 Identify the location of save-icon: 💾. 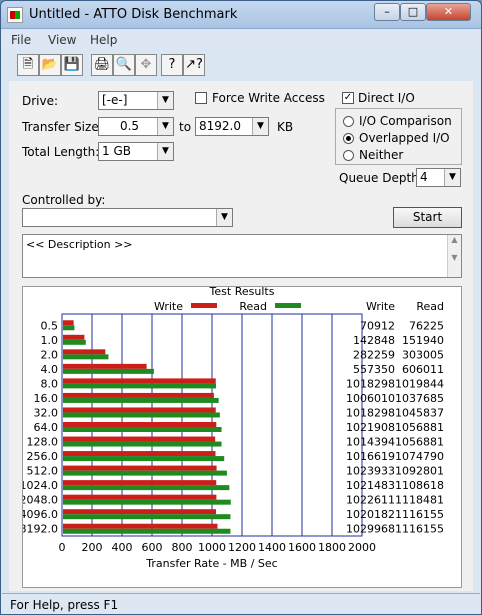
(72, 65).